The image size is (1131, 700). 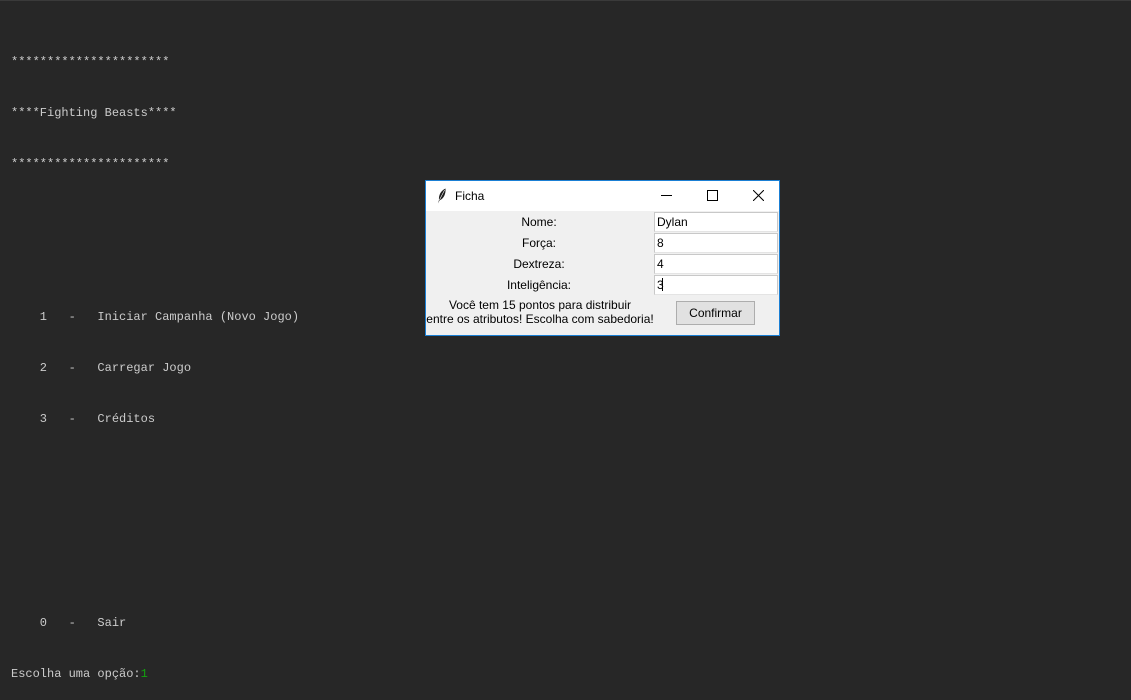 I want to click on menu-option-exit: 0 - Sair, so click(x=69, y=623).